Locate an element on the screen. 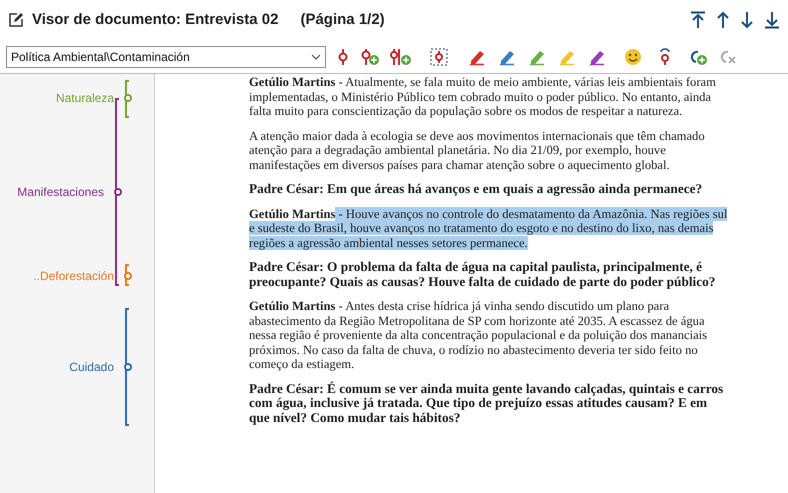 The image size is (788, 493). down-arrow-icon is located at coordinates (747, 20).